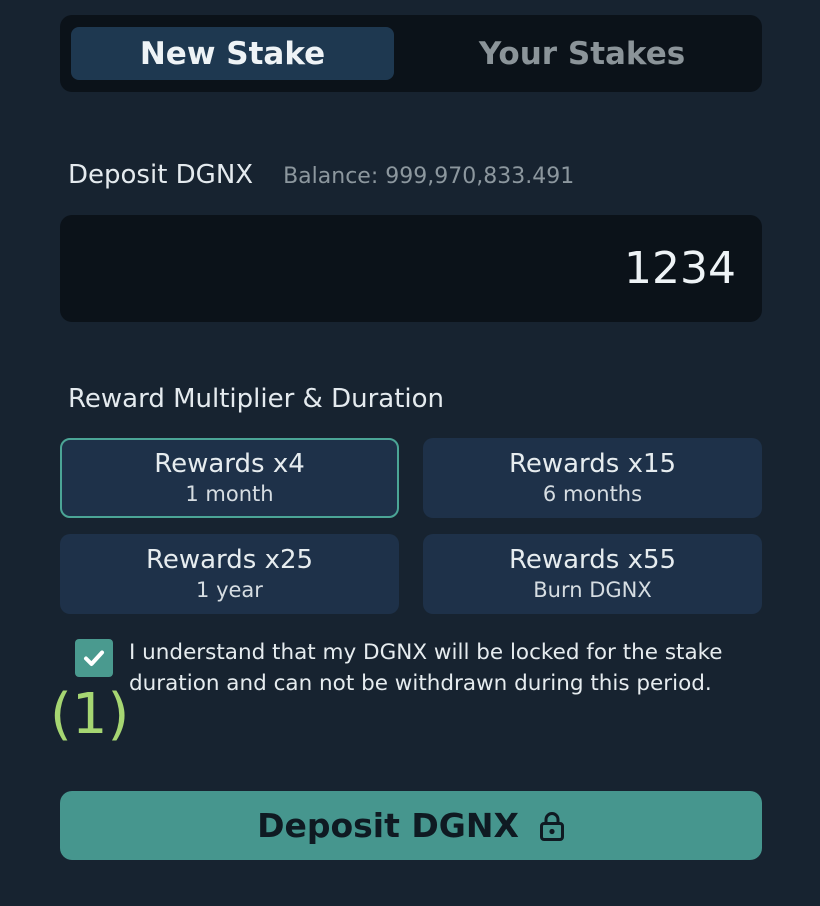 The image size is (820, 906). I want to click on tab-your-stakes: Your Stakes, so click(582, 53).